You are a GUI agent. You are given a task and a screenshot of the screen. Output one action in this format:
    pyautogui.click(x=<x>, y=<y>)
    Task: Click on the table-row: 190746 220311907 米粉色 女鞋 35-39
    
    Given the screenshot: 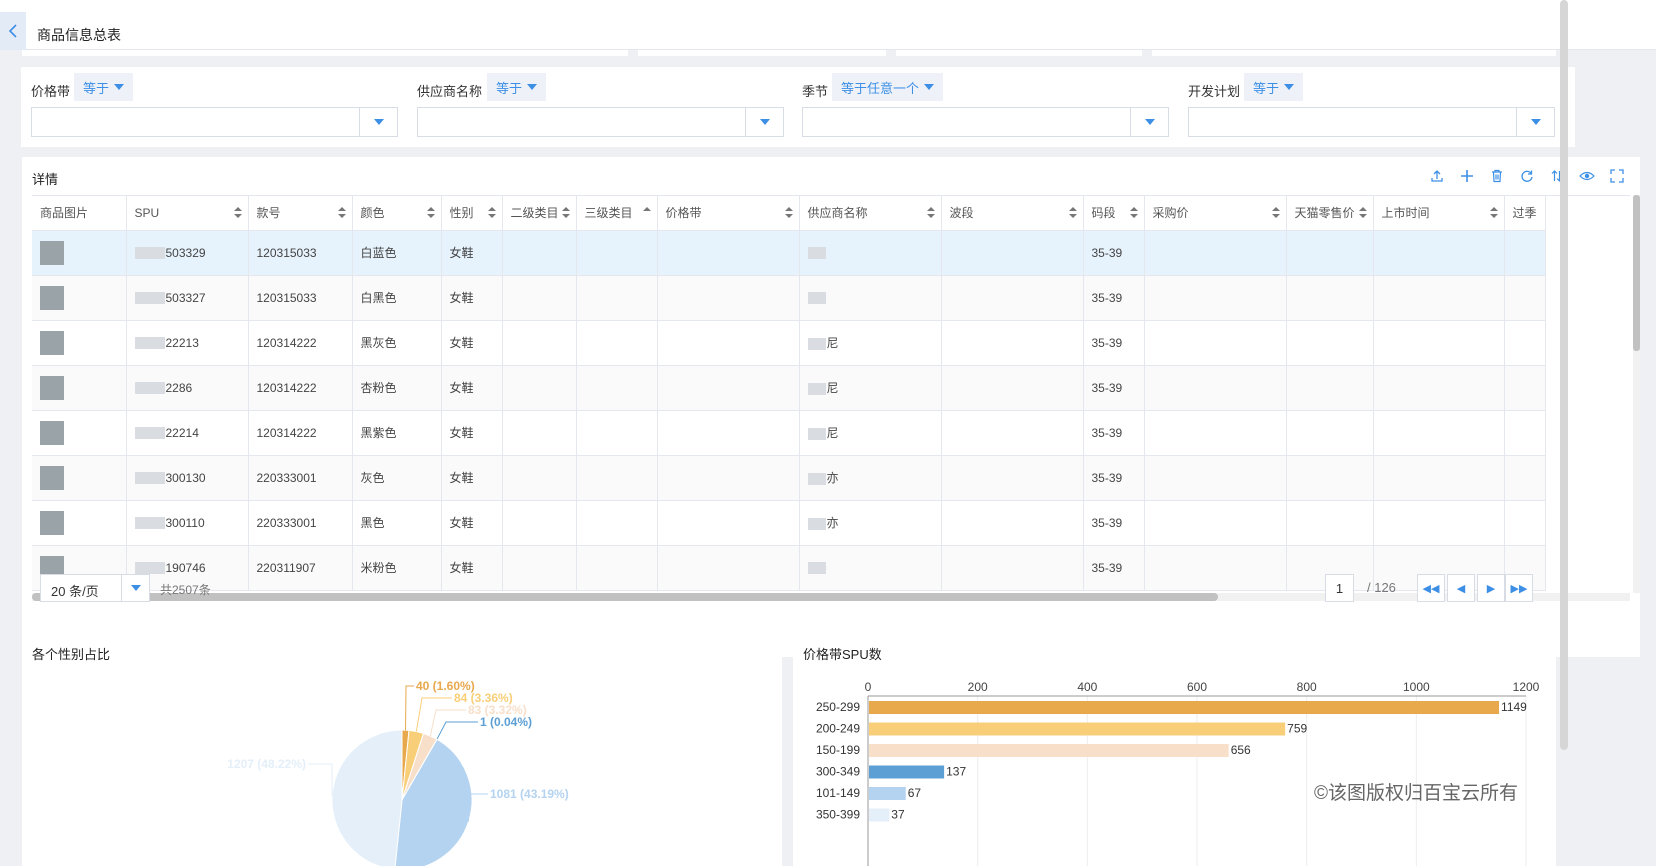 What is the action you would take?
    pyautogui.click(x=789, y=568)
    